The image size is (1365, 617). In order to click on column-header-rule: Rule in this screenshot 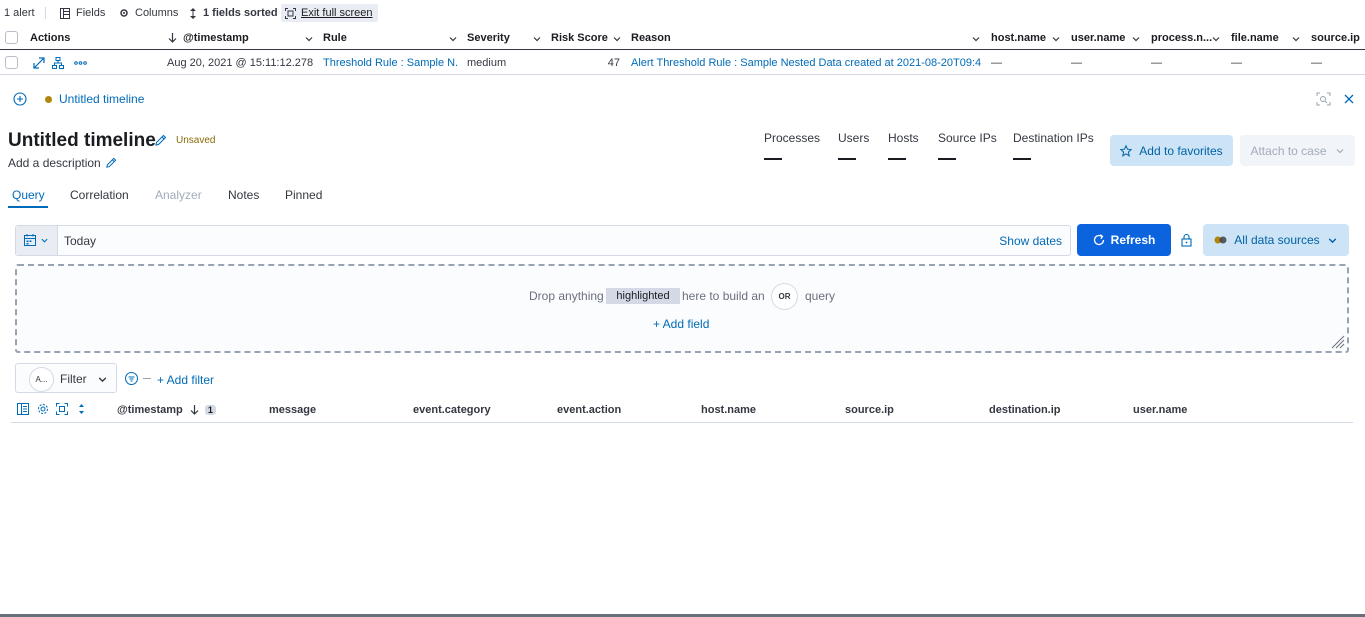, I will do `click(335, 38)`.